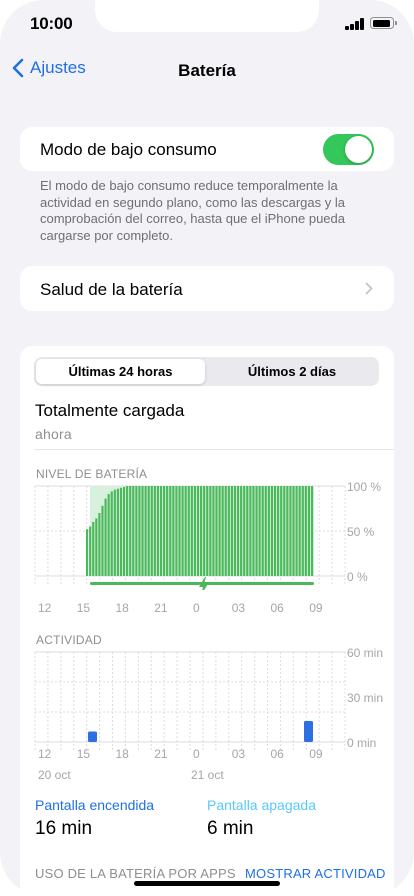 This screenshot has height=896, width=414. What do you see at coordinates (230, 828) in the screenshot?
I see `screen-off-value: 6 min` at bounding box center [230, 828].